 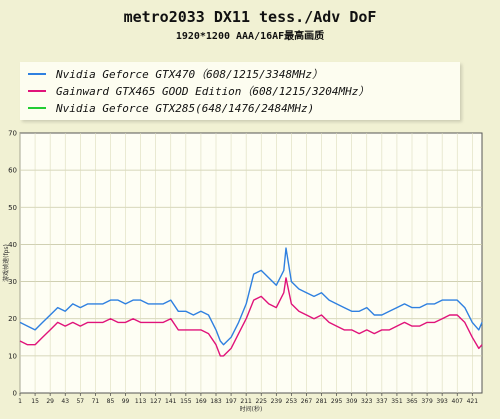 What do you see at coordinates (307, 401) in the screenshot?
I see `x-tick-label: 267` at bounding box center [307, 401].